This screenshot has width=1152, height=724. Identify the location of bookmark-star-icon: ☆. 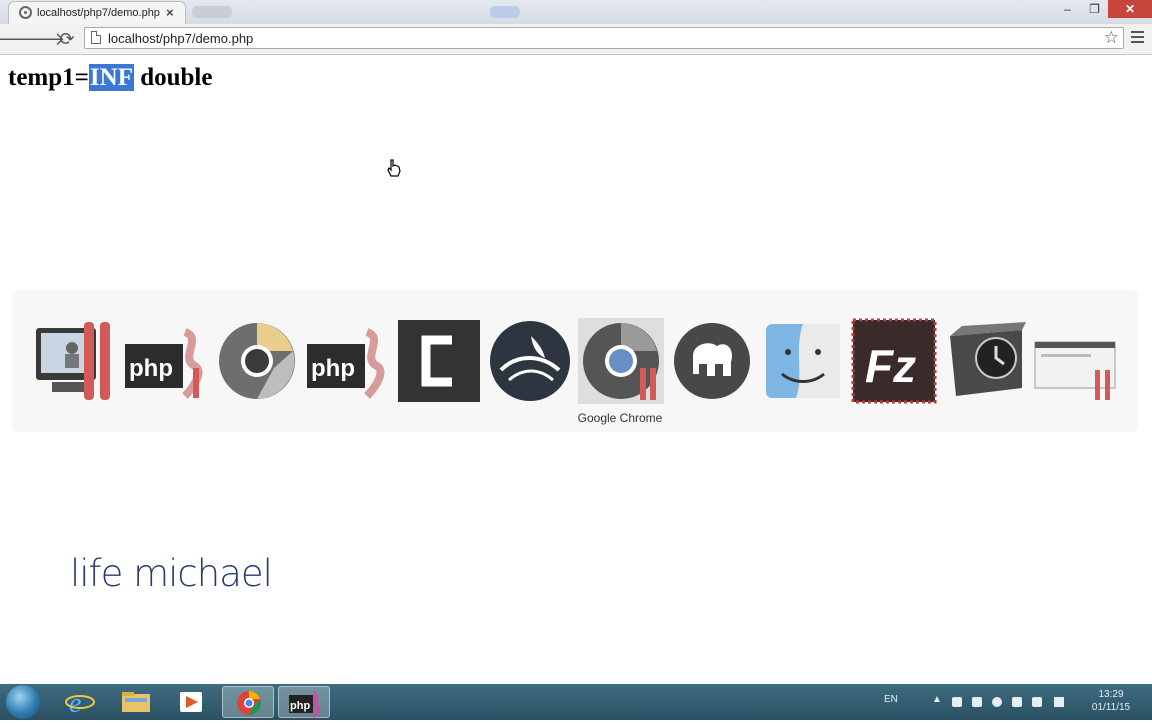
(1111, 38).